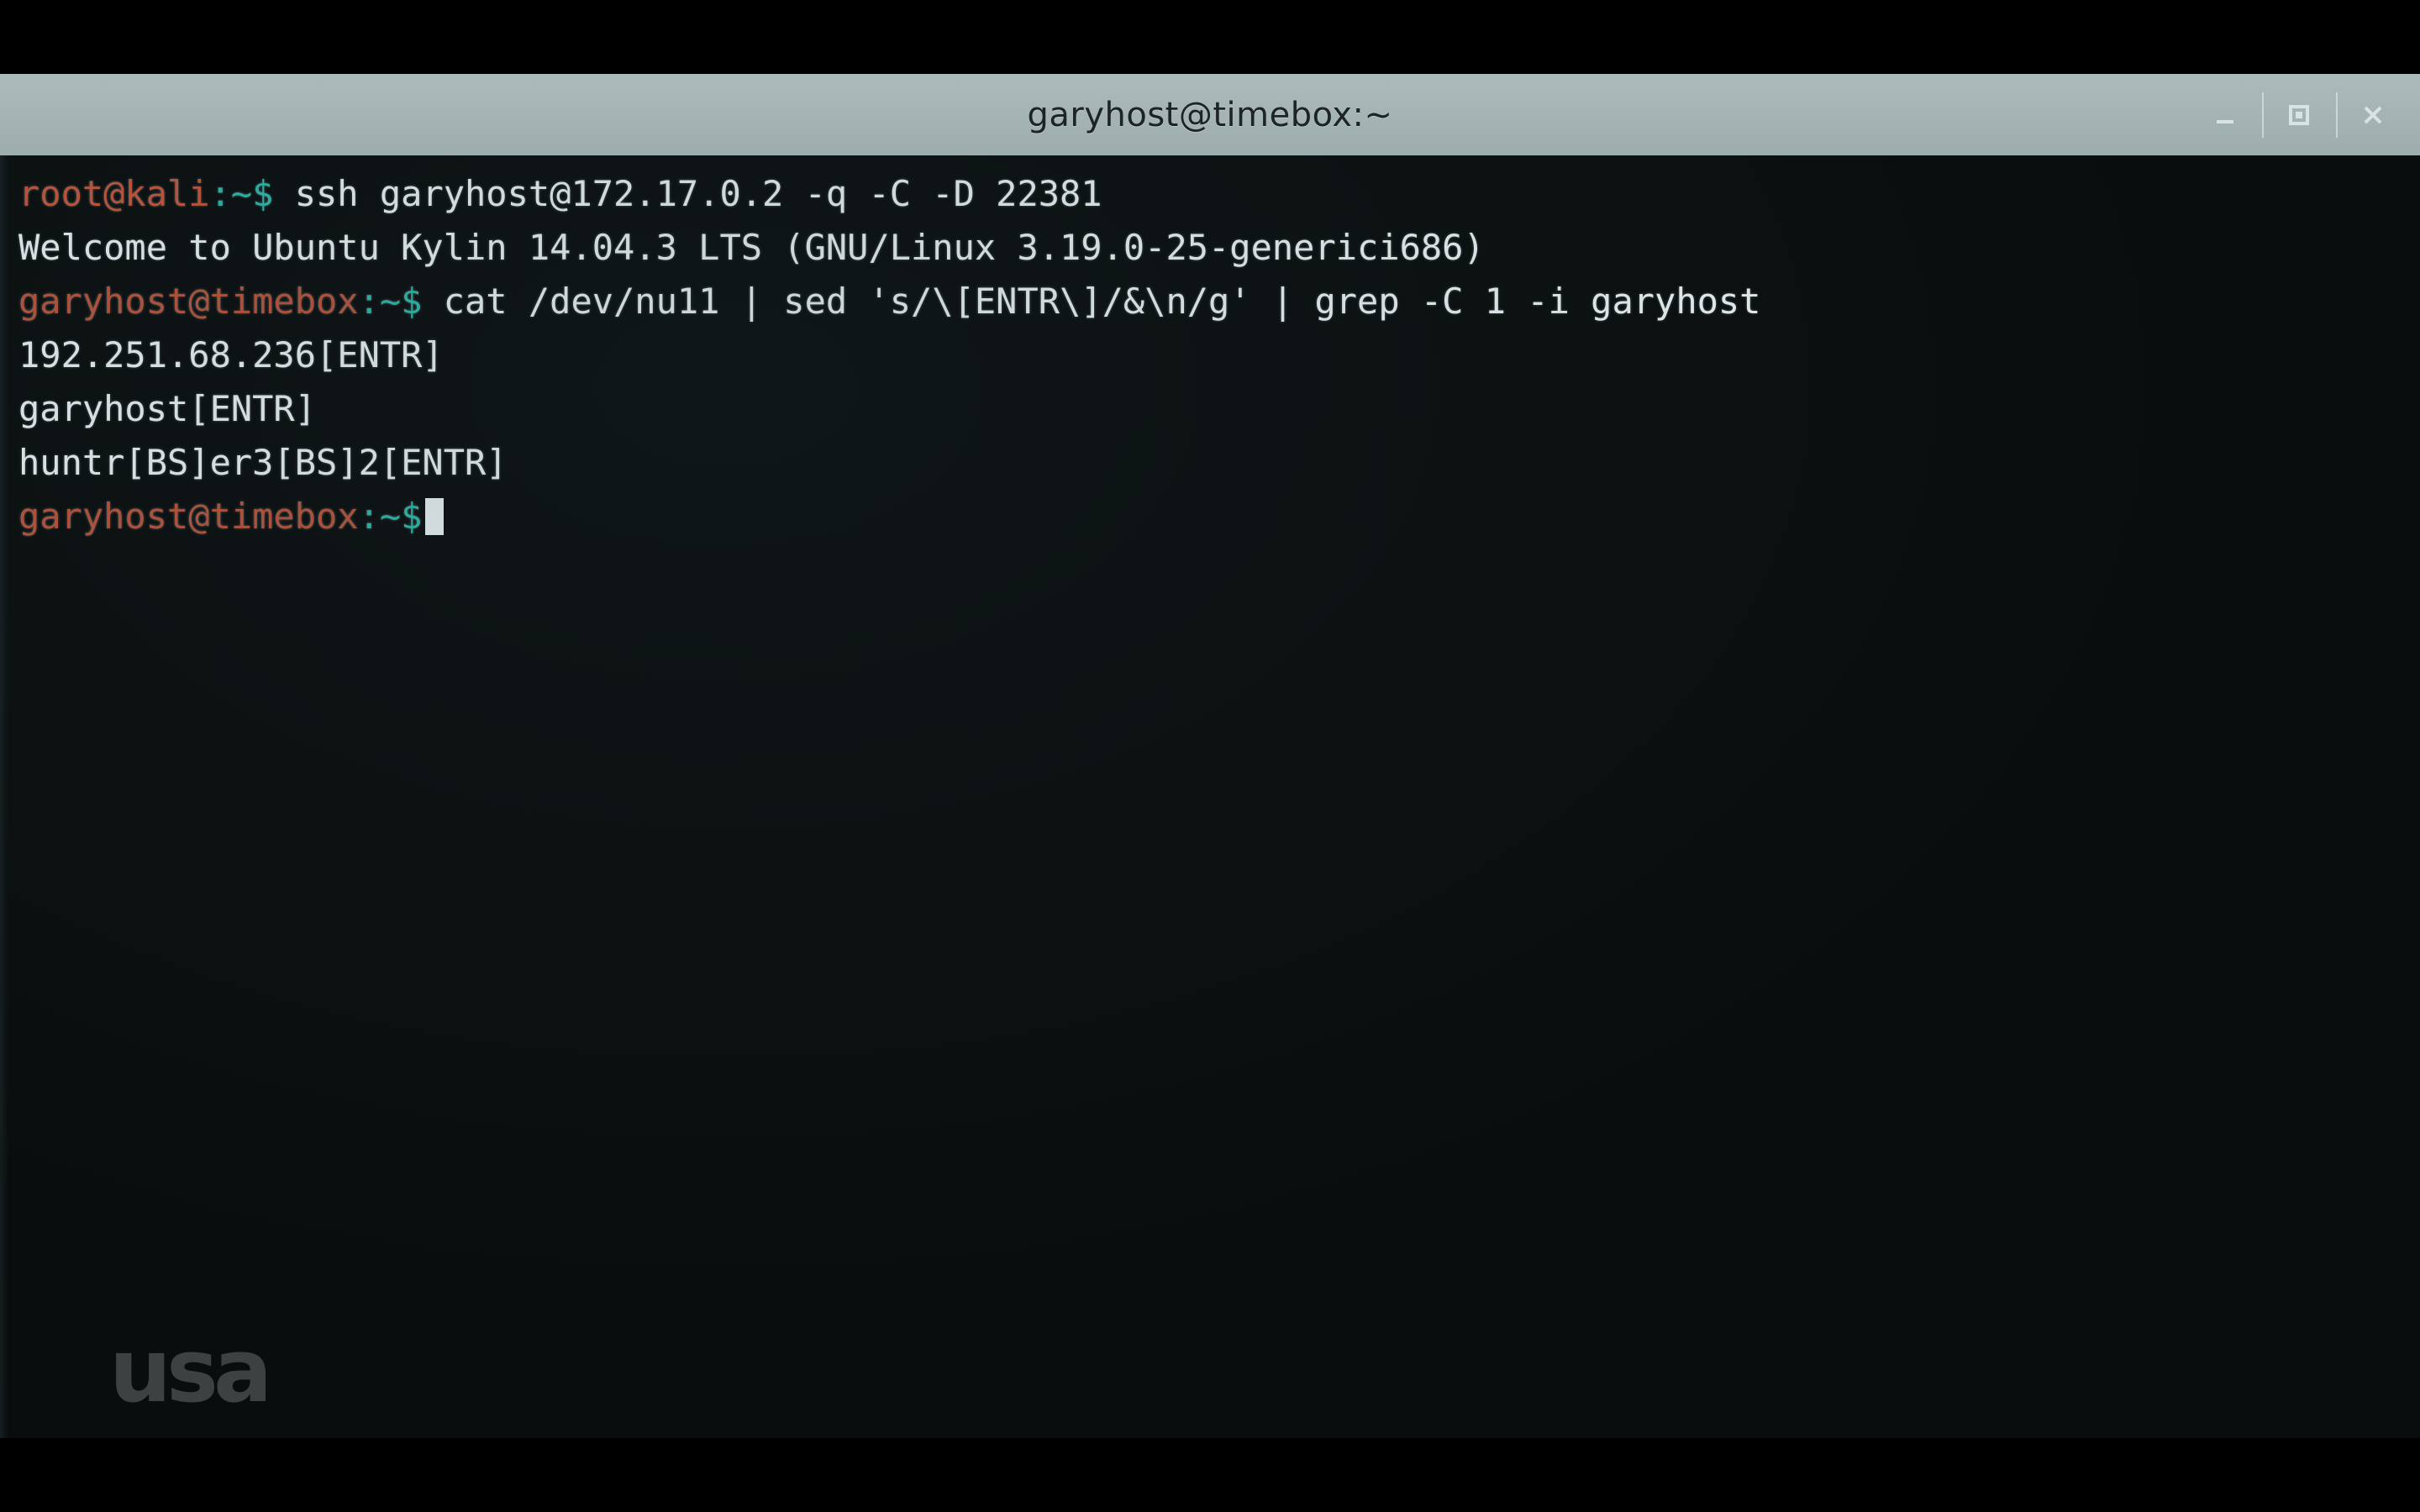  Describe the element at coordinates (435, 516) in the screenshot. I see `text-cursor` at that location.